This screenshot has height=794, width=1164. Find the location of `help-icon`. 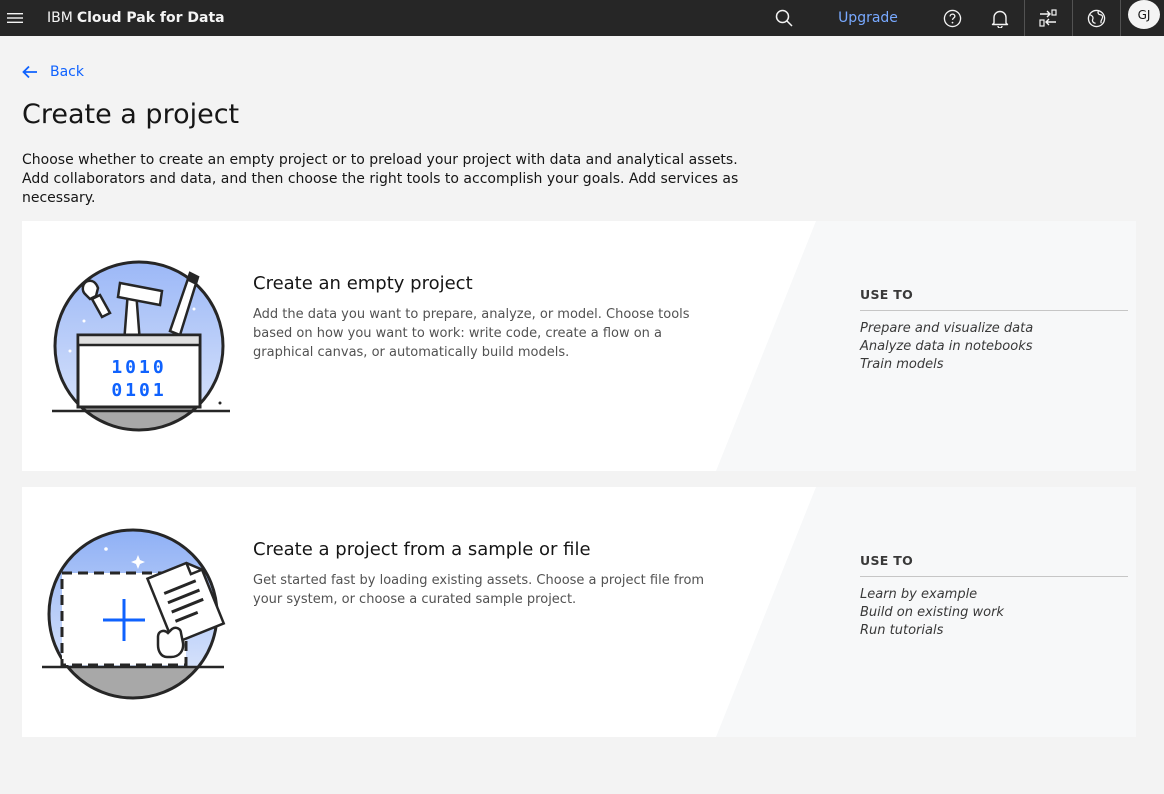

help-icon is located at coordinates (952, 18).